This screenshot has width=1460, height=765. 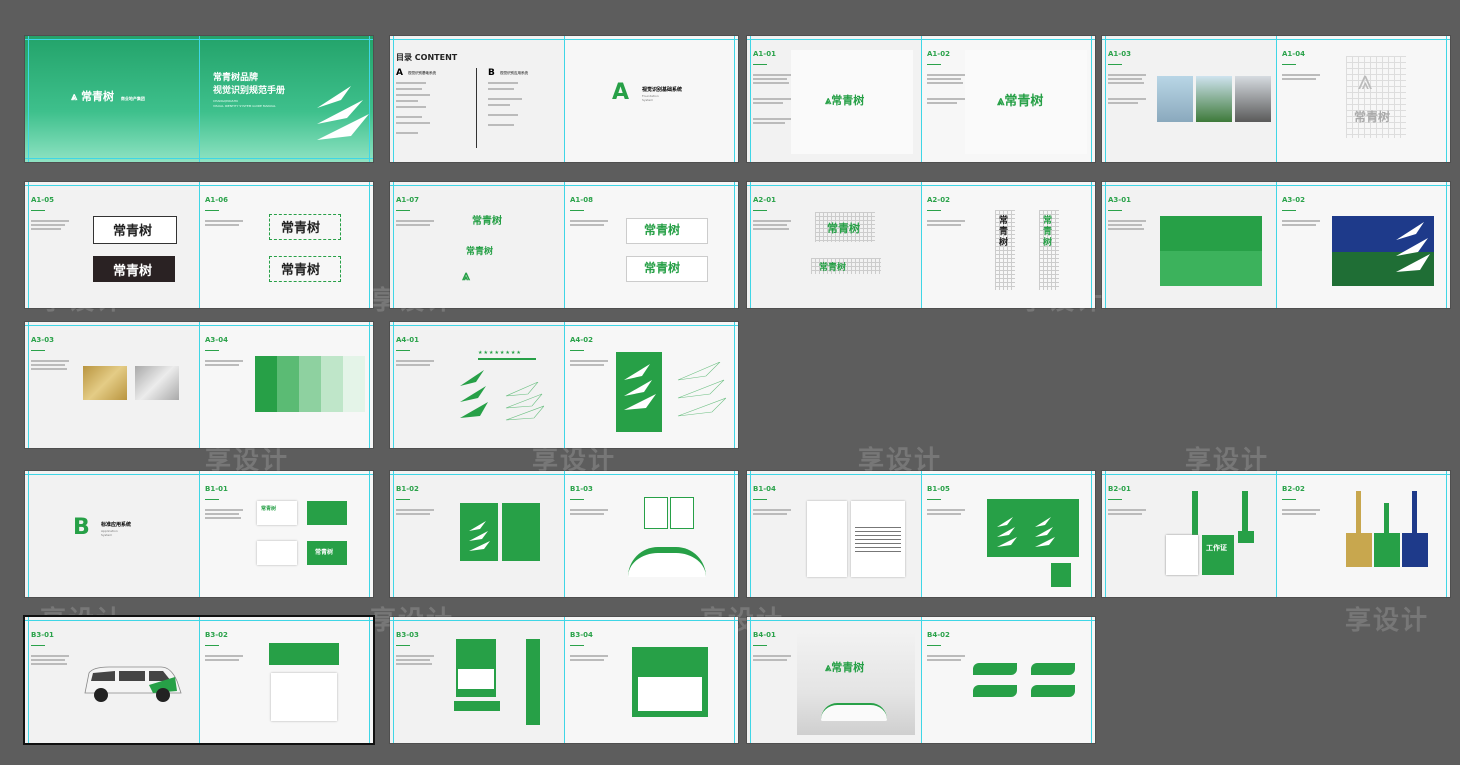 What do you see at coordinates (1276, 99) in the screenshot?
I see `spread-a1-03: A1-03 A1-04 常青树 ⩓` at bounding box center [1276, 99].